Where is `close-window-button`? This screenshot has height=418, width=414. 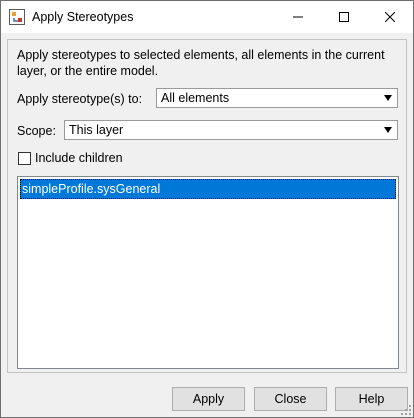
close-window-button is located at coordinates (390, 17).